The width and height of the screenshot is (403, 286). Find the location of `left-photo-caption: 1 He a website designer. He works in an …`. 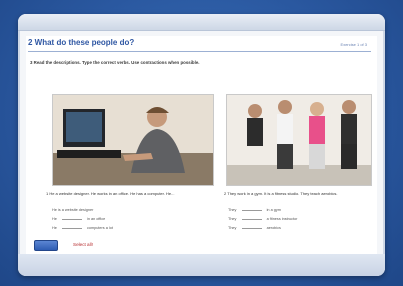

left-photo-caption: 1 He a website designer. He works in an … is located at coordinates (110, 193).